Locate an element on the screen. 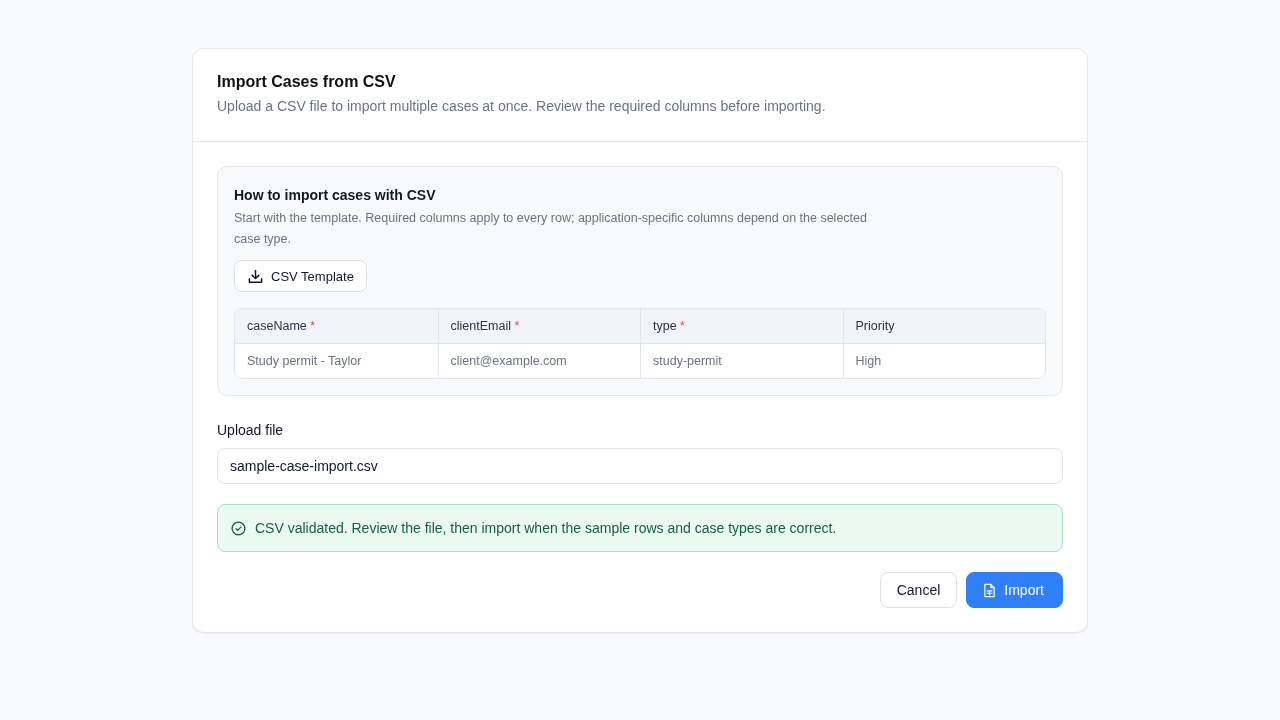  column-header: Priority is located at coordinates (943, 326).